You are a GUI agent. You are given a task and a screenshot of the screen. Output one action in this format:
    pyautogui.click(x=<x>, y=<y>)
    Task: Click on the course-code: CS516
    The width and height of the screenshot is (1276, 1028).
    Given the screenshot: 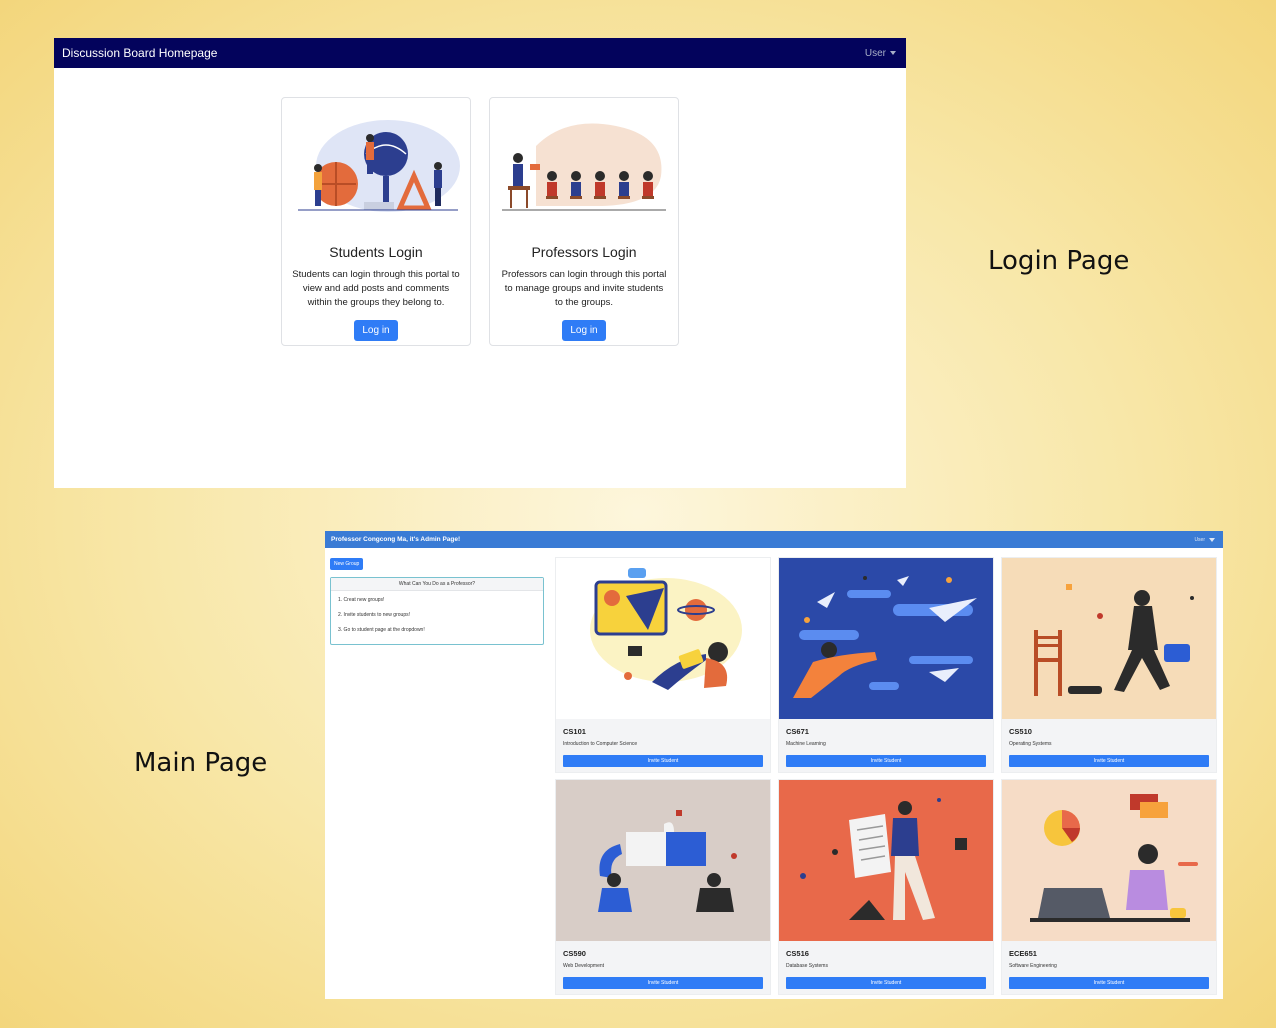 What is the action you would take?
    pyautogui.click(x=797, y=953)
    